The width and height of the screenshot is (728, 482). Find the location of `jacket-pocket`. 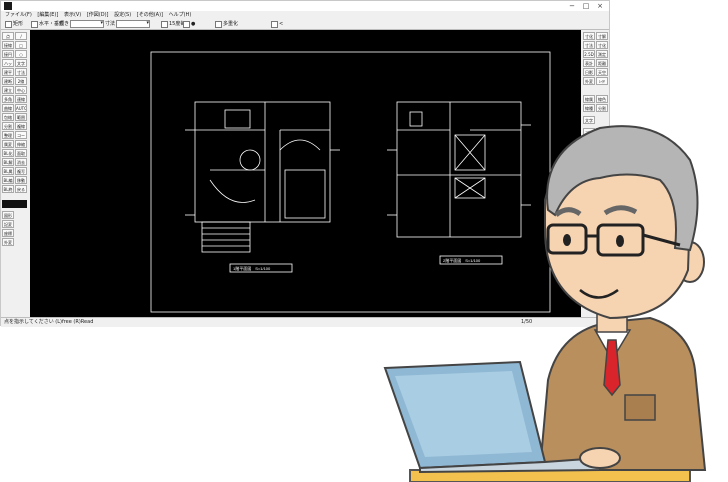

jacket-pocket is located at coordinates (640, 407).